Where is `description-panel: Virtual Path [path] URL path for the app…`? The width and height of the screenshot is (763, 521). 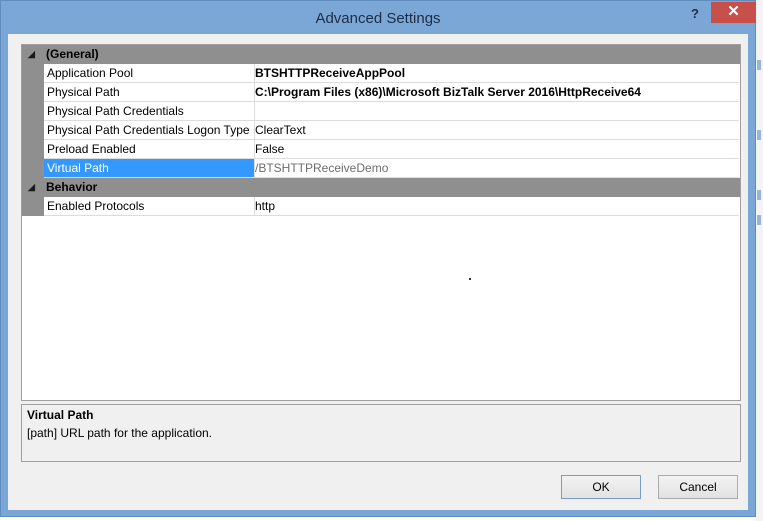
description-panel: Virtual Path [path] URL path for the app… is located at coordinates (381, 433).